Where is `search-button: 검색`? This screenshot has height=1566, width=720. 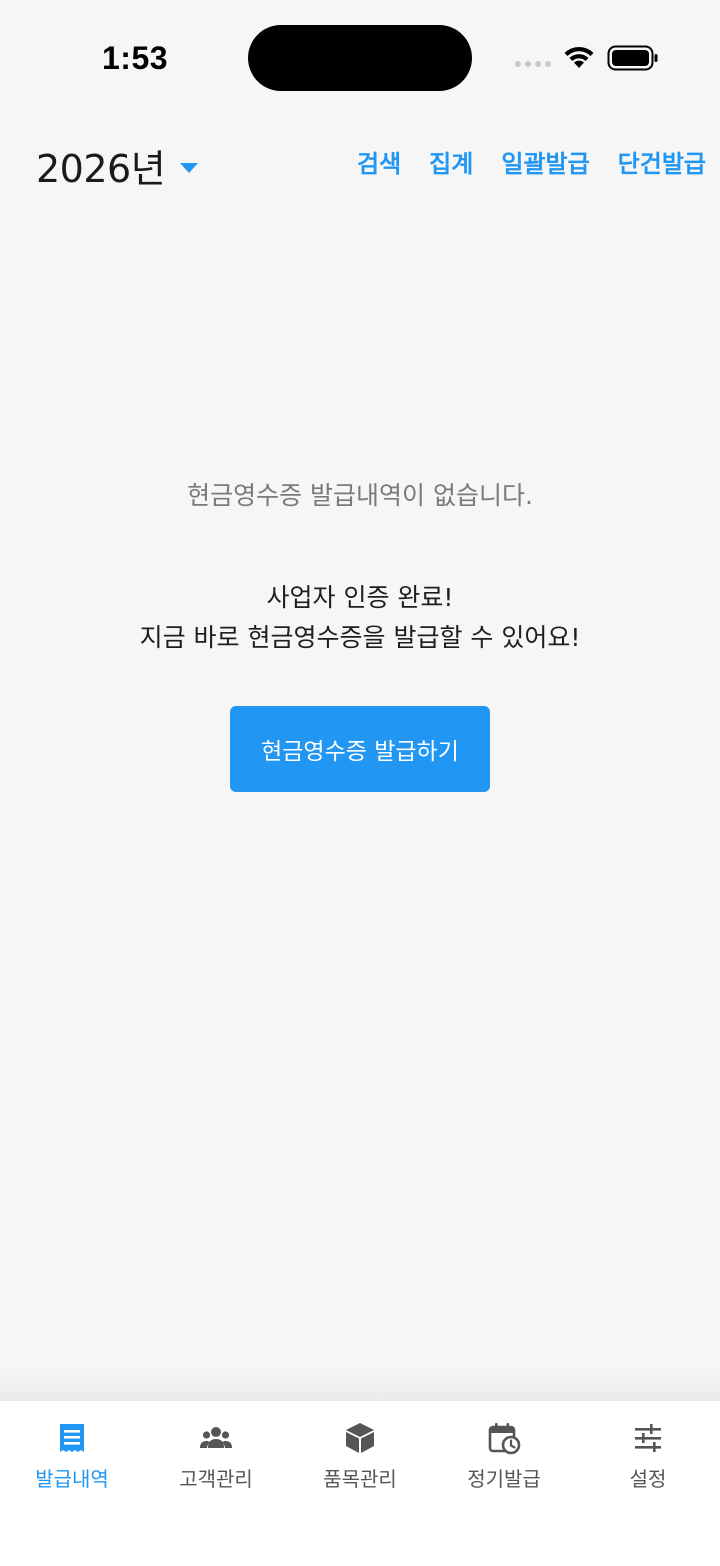
search-button: 검색 is located at coordinates (379, 161).